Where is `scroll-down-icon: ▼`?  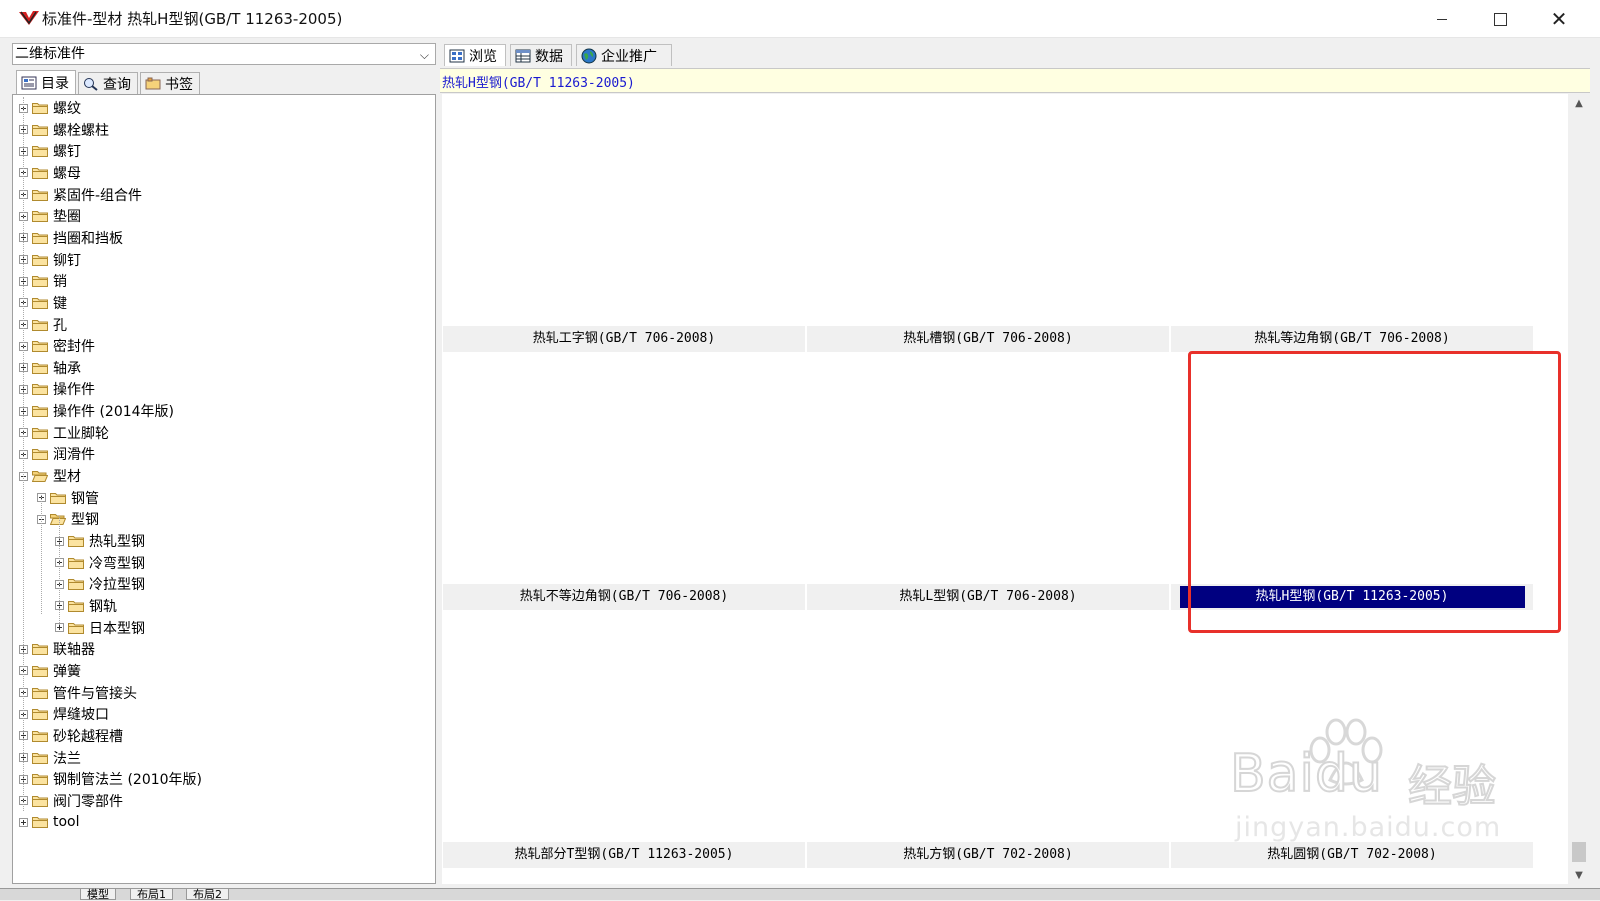
scroll-down-icon: ▼ is located at coordinates (1579, 875).